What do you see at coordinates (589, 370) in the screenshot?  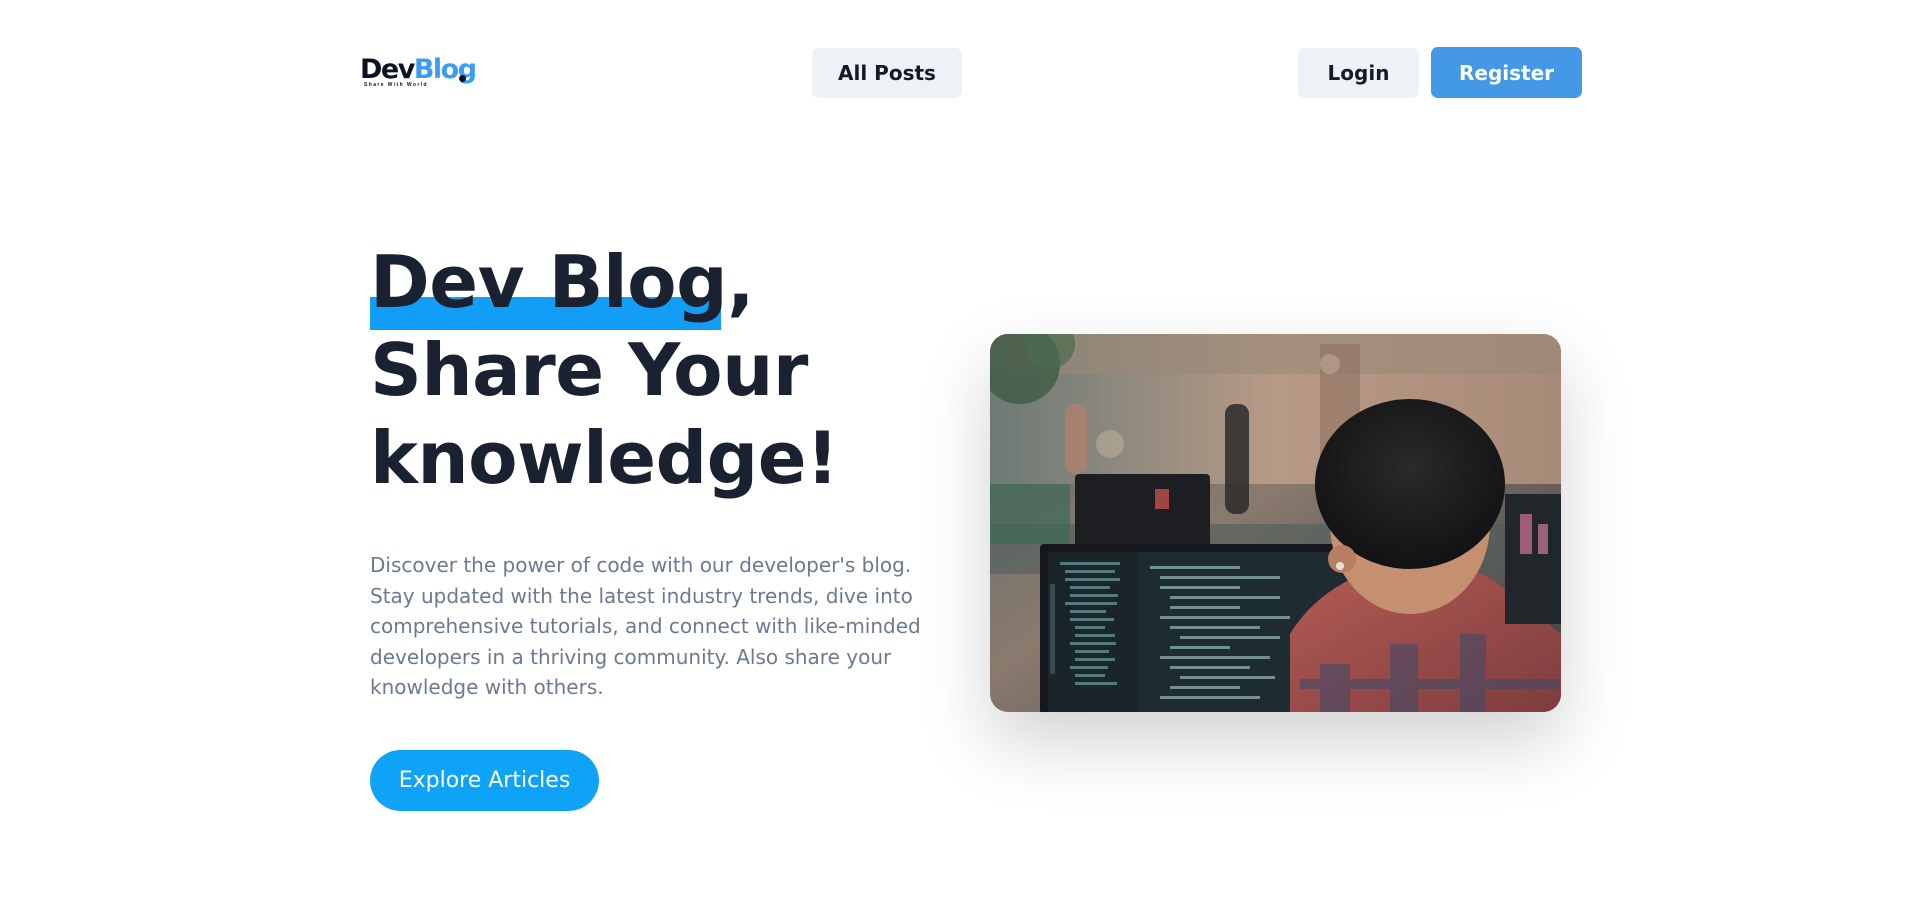 I see `hero-title-line-2: Share Your` at bounding box center [589, 370].